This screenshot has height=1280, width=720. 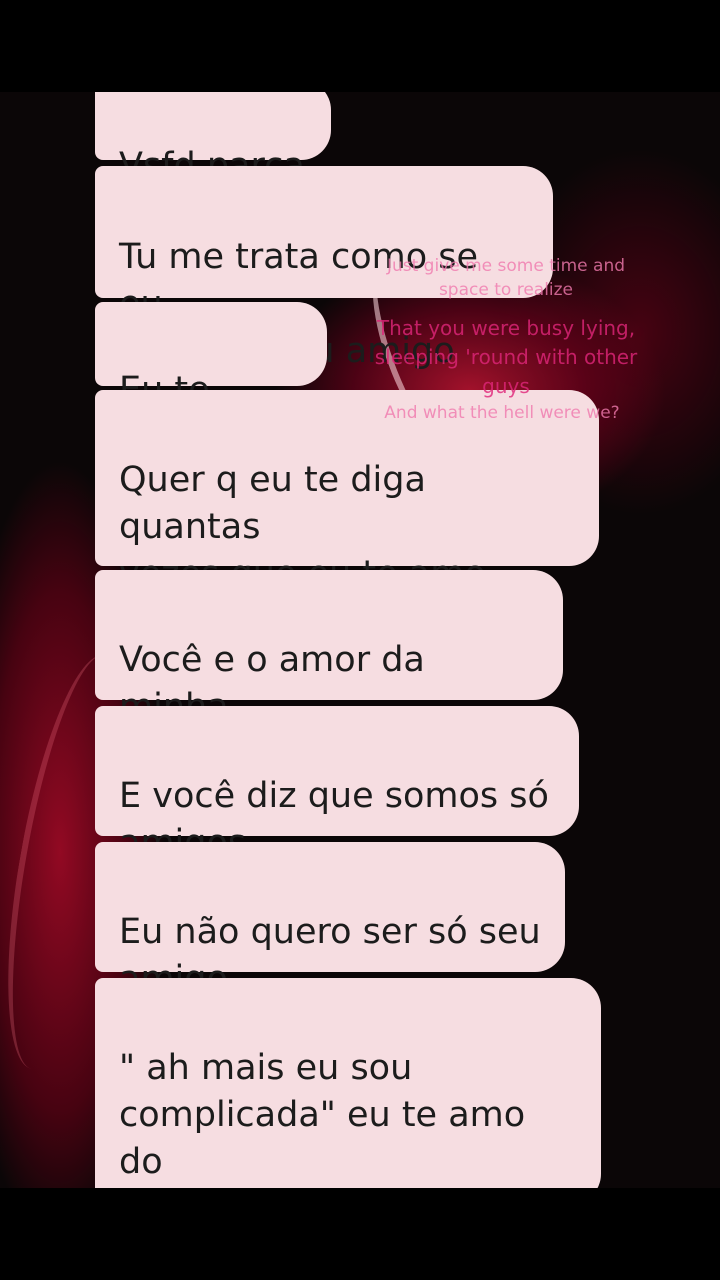 I want to click on message-bubble: Eu não quero ser só seu amigo, so click(x=330, y=920).